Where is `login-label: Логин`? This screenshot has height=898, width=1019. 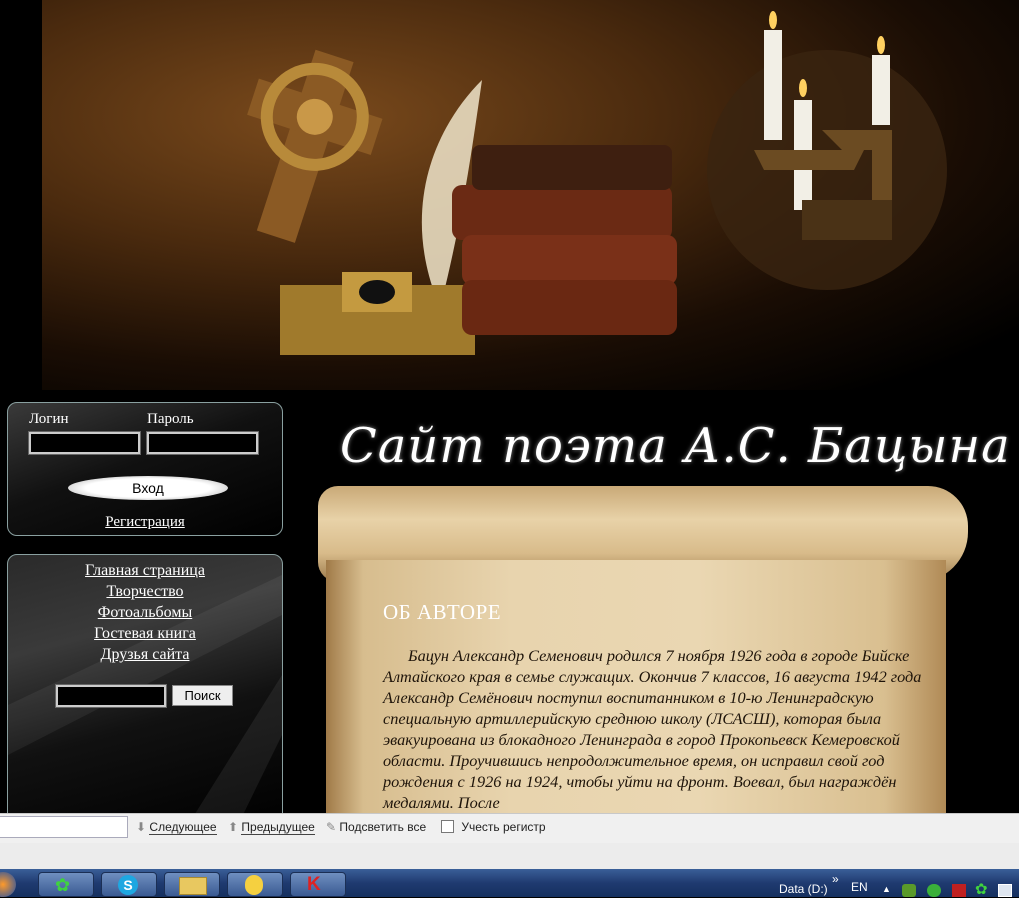
login-label: Логин is located at coordinates (49, 419).